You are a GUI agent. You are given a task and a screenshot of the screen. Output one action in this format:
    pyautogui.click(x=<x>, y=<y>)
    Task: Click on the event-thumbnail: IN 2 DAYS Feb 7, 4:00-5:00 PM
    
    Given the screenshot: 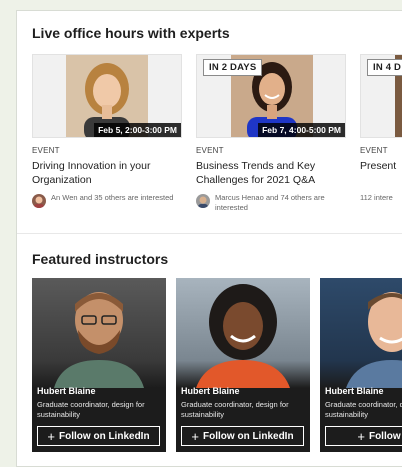 What is the action you would take?
    pyautogui.click(x=271, y=96)
    